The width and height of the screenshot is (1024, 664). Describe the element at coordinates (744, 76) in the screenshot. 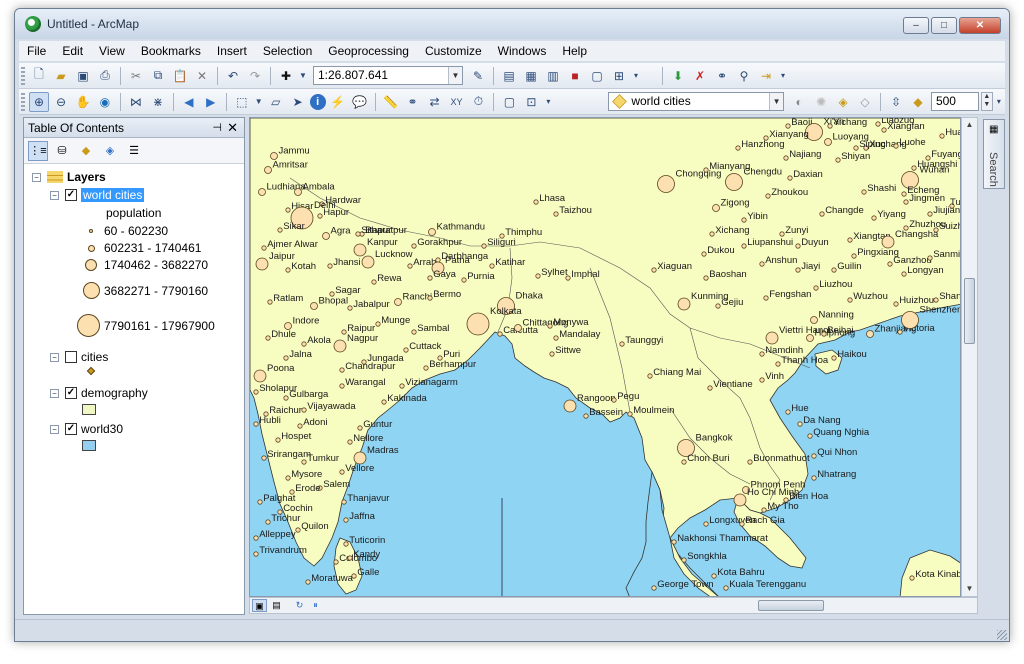

I see `pin-icon: ⚲` at that location.